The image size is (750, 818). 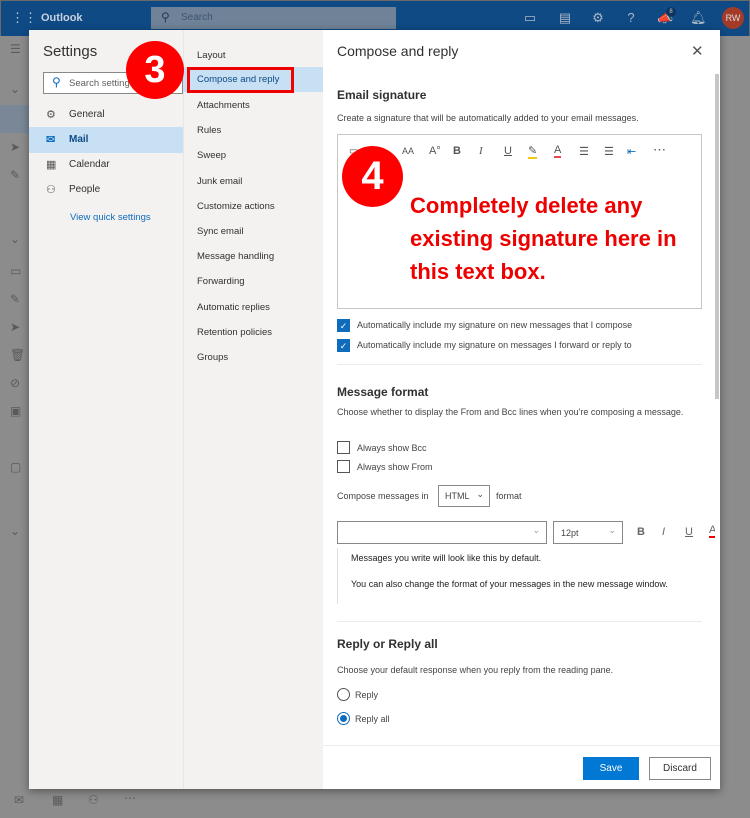 What do you see at coordinates (15, 411) in the screenshot?
I see `archive-icon: ▣` at bounding box center [15, 411].